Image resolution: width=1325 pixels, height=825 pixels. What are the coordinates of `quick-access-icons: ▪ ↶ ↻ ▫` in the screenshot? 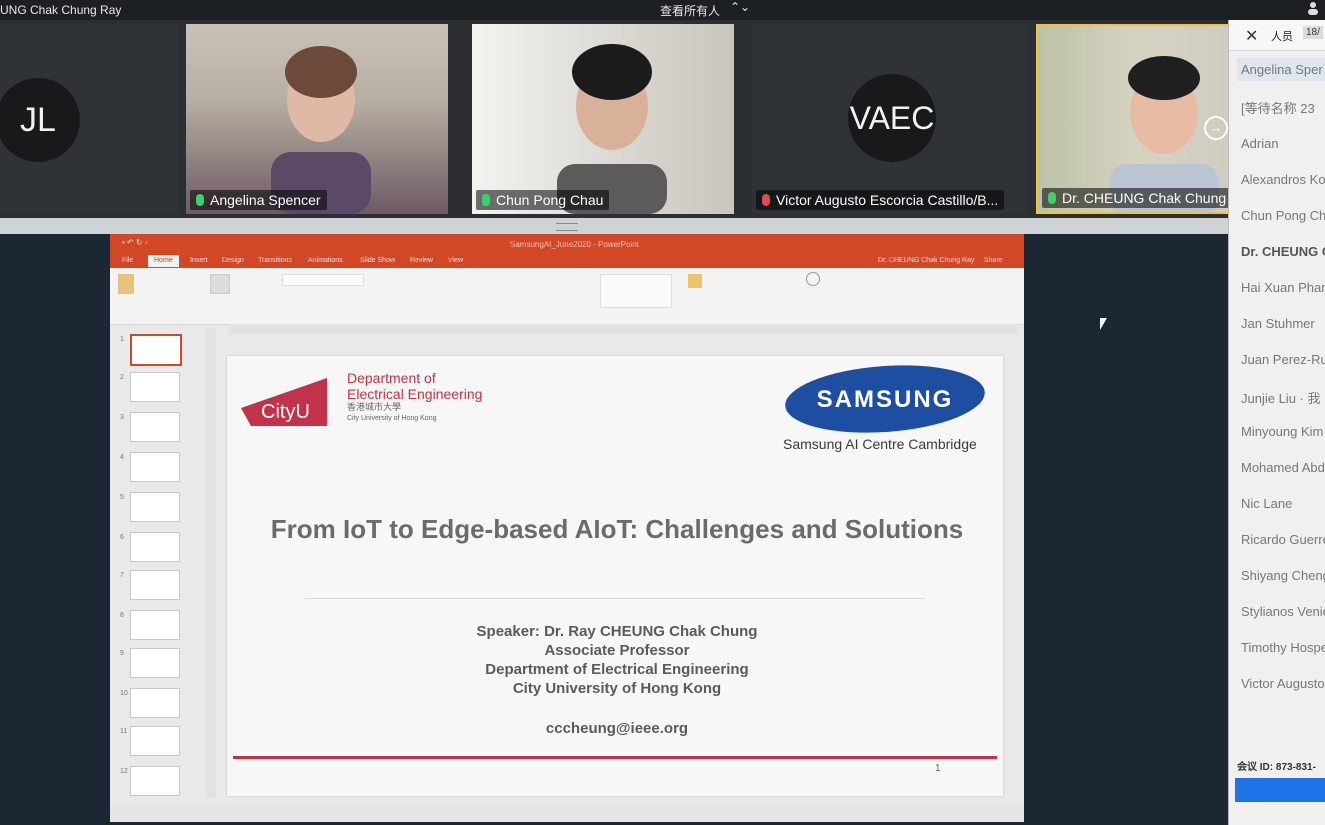 It's located at (135, 242).